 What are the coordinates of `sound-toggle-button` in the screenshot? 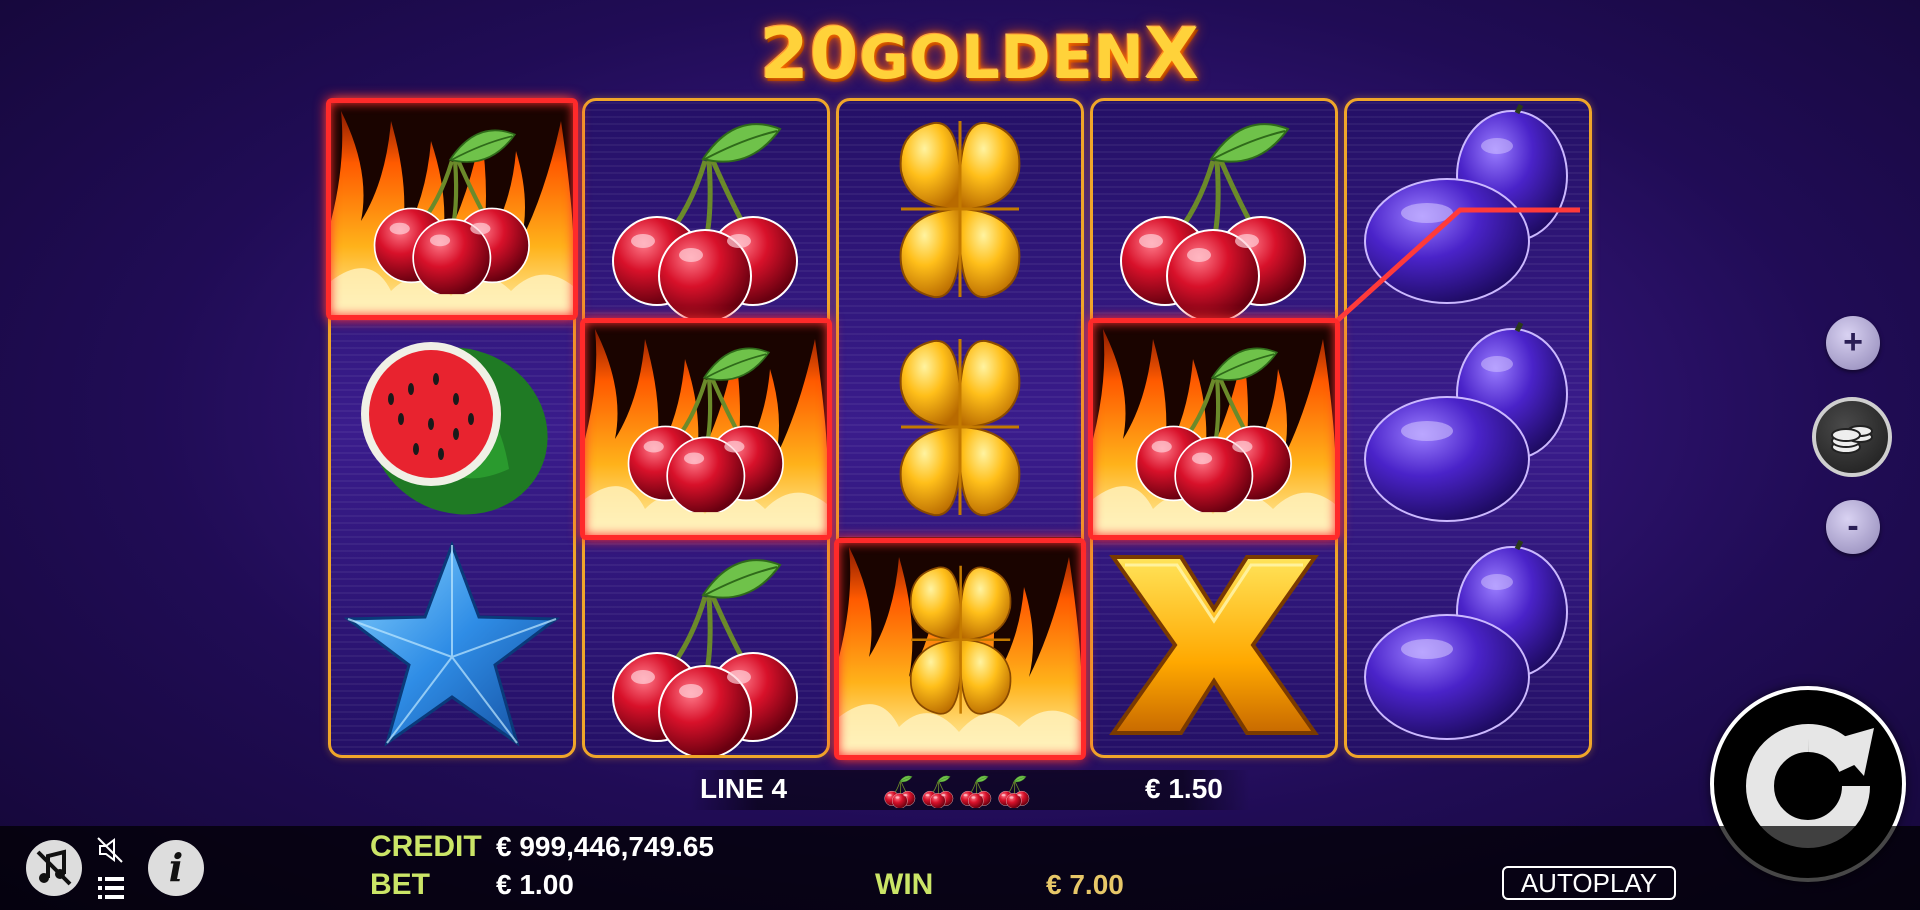 It's located at (111, 850).